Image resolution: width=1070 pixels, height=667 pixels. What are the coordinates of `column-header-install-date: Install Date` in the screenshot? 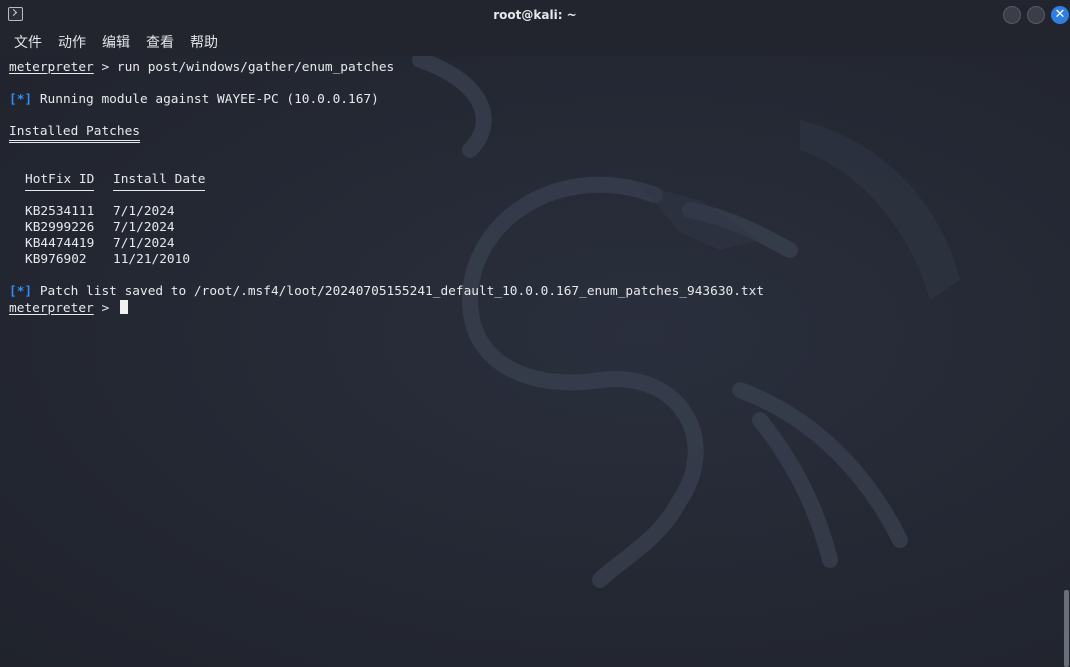 It's located at (159, 181).